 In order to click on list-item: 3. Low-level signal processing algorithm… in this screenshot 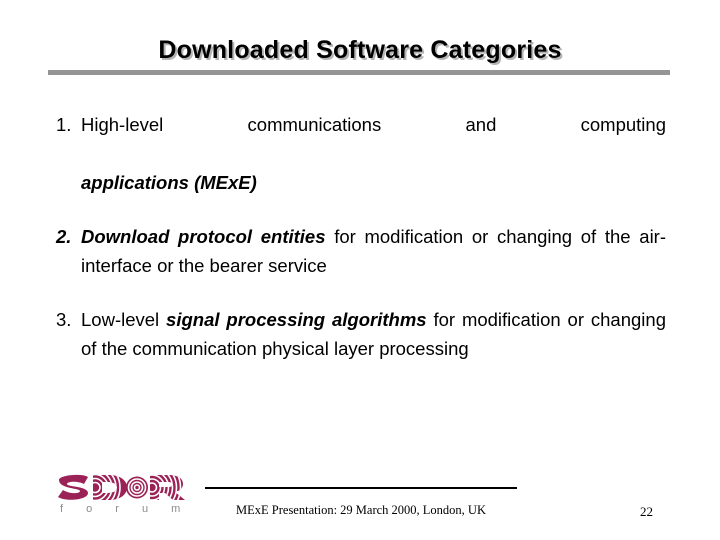, I will do `click(361, 334)`.